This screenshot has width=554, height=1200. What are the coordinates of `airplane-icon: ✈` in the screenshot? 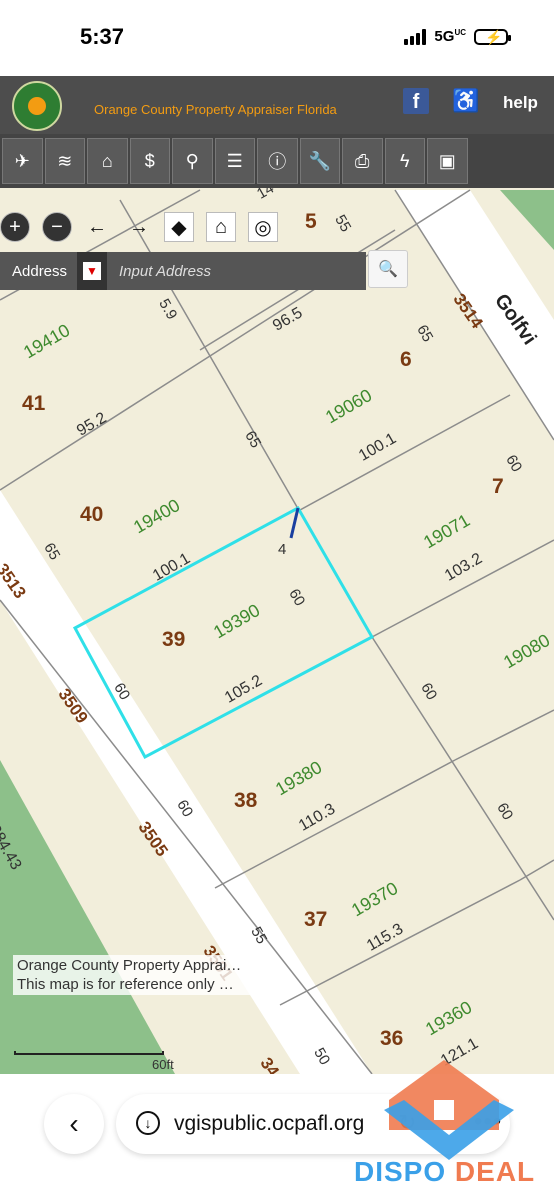 It's located at (22, 161).